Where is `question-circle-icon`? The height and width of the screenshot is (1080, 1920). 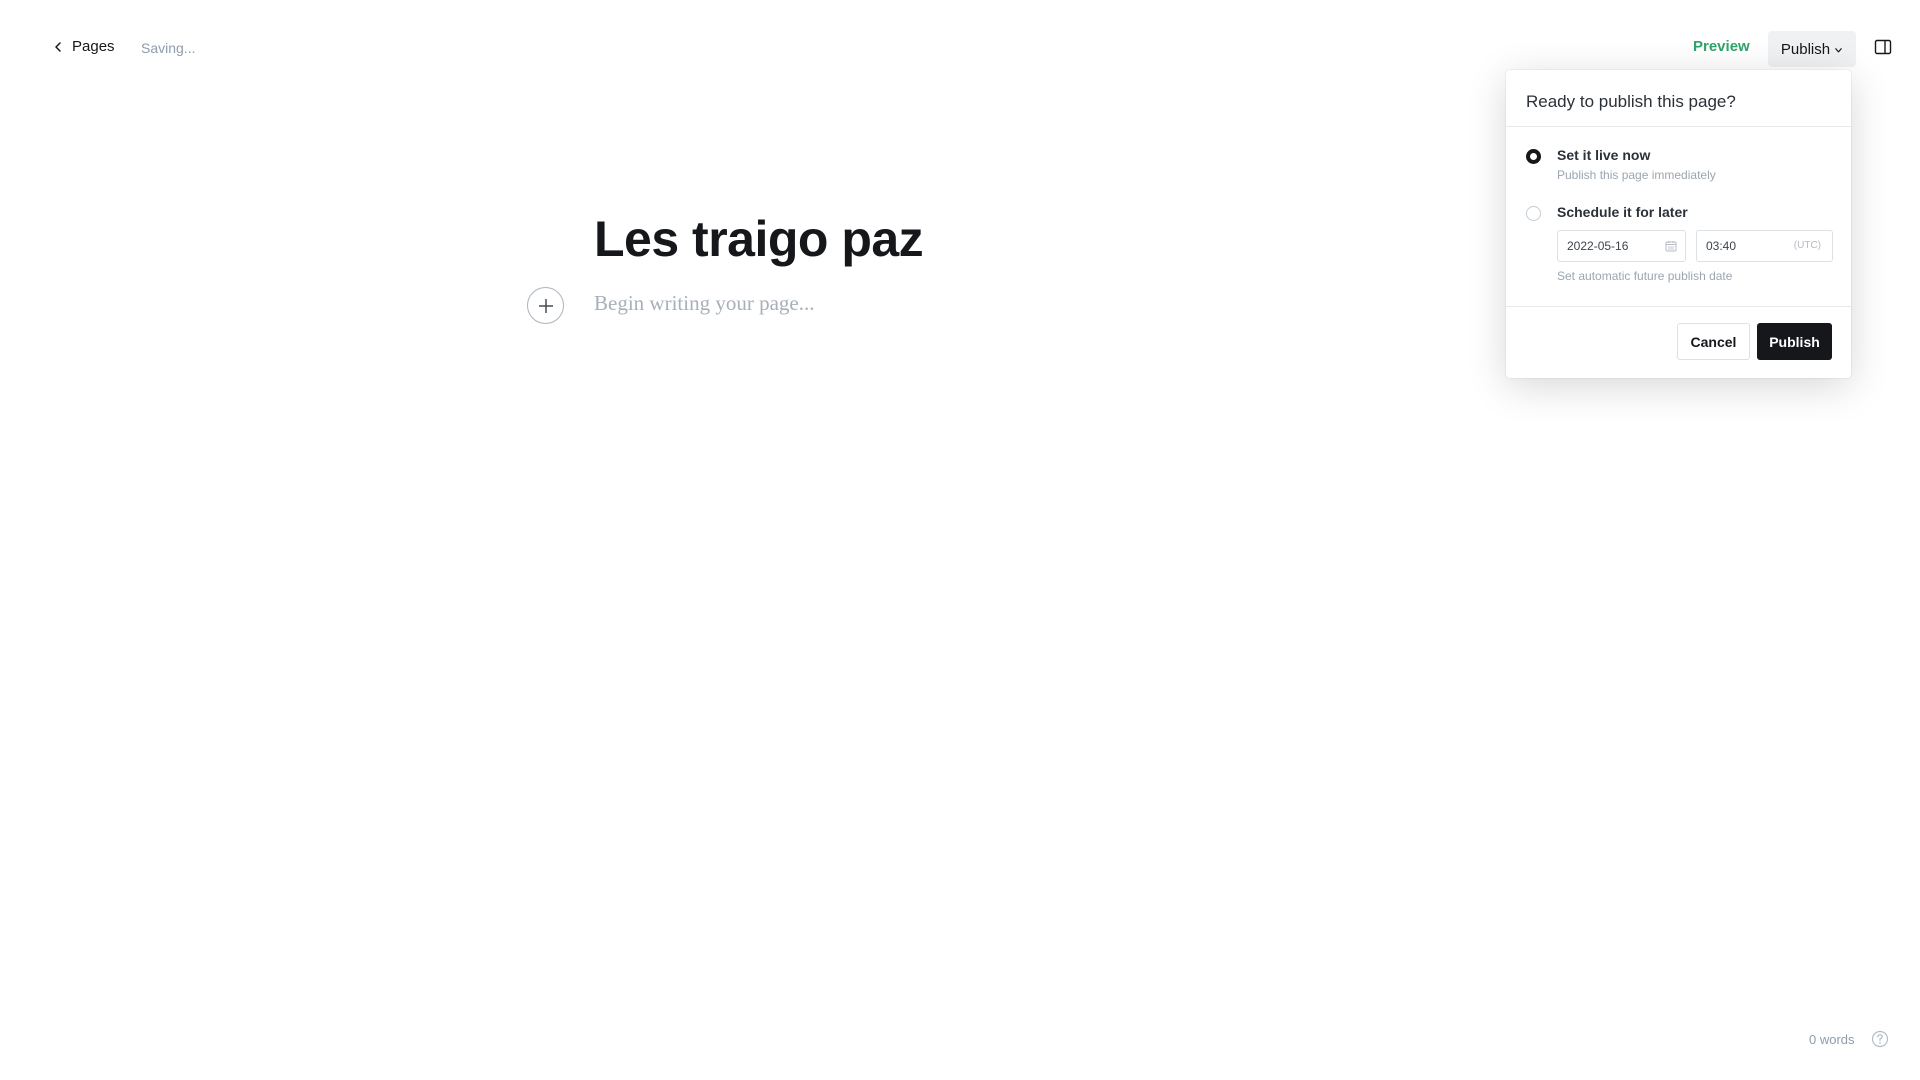
question-circle-icon is located at coordinates (1880, 1039).